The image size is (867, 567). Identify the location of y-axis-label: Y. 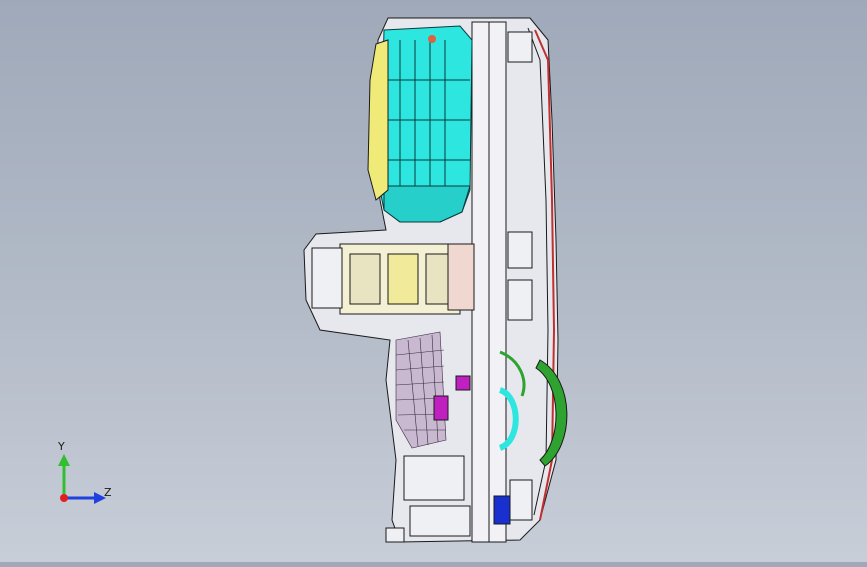
(61, 446).